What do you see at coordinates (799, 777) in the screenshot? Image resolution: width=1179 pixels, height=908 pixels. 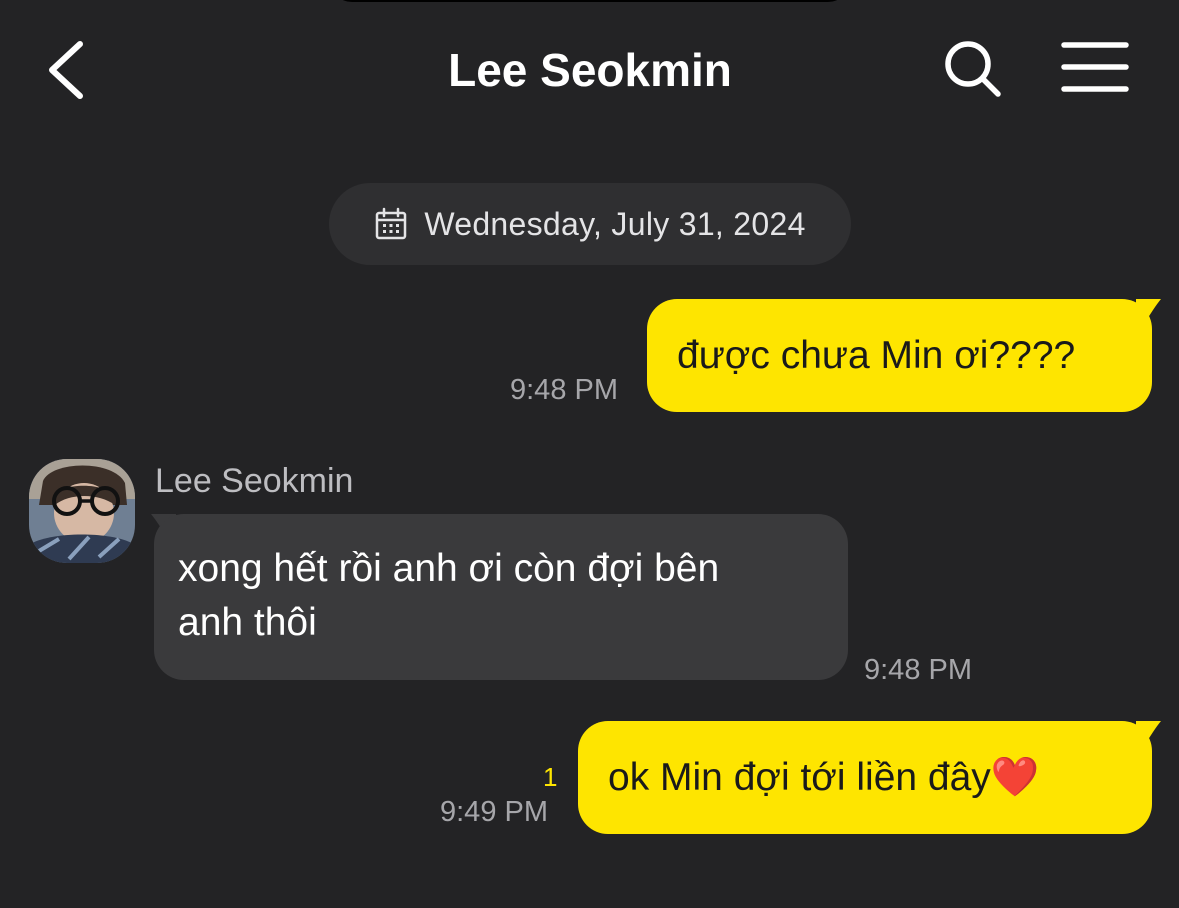 I see `message-text: ok Min đợi tới liền đây` at bounding box center [799, 777].